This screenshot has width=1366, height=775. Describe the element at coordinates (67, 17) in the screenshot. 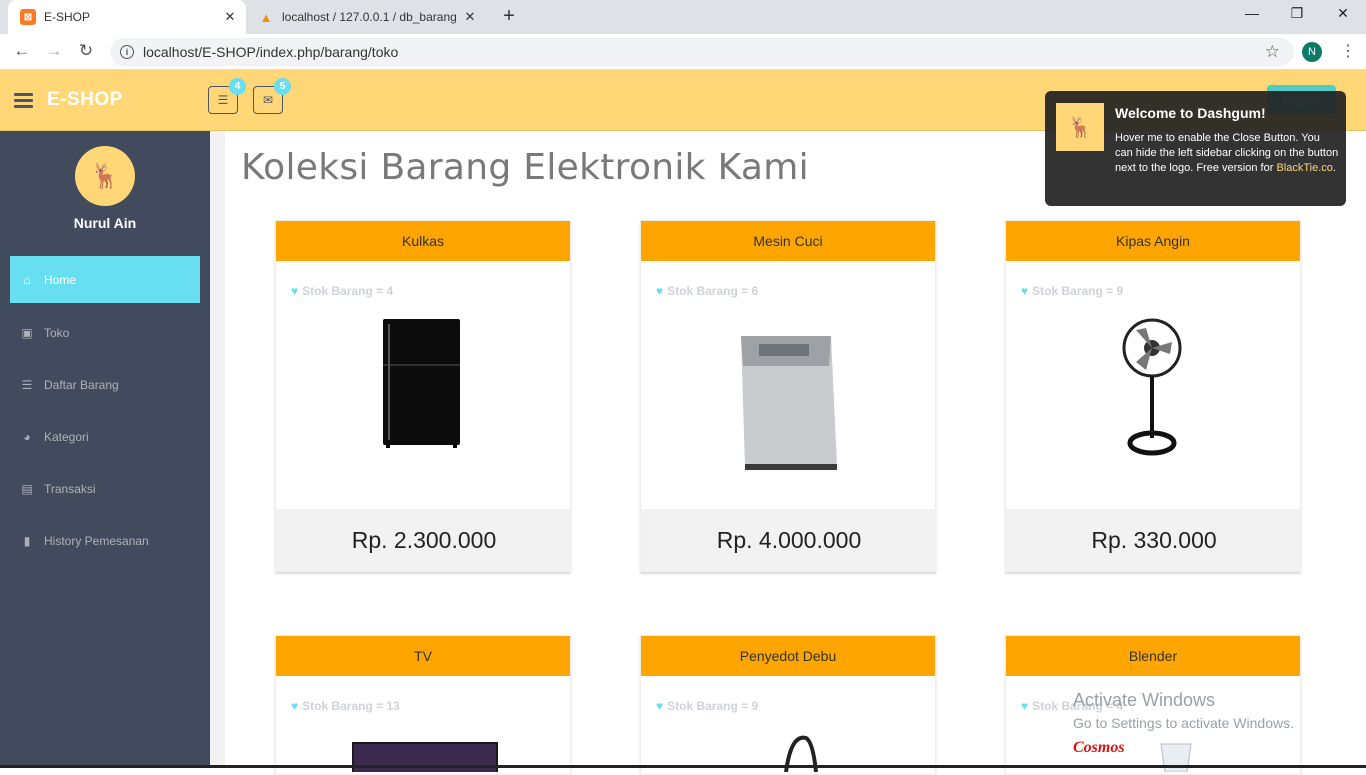

I see `tab-title: E-SHOP` at that location.